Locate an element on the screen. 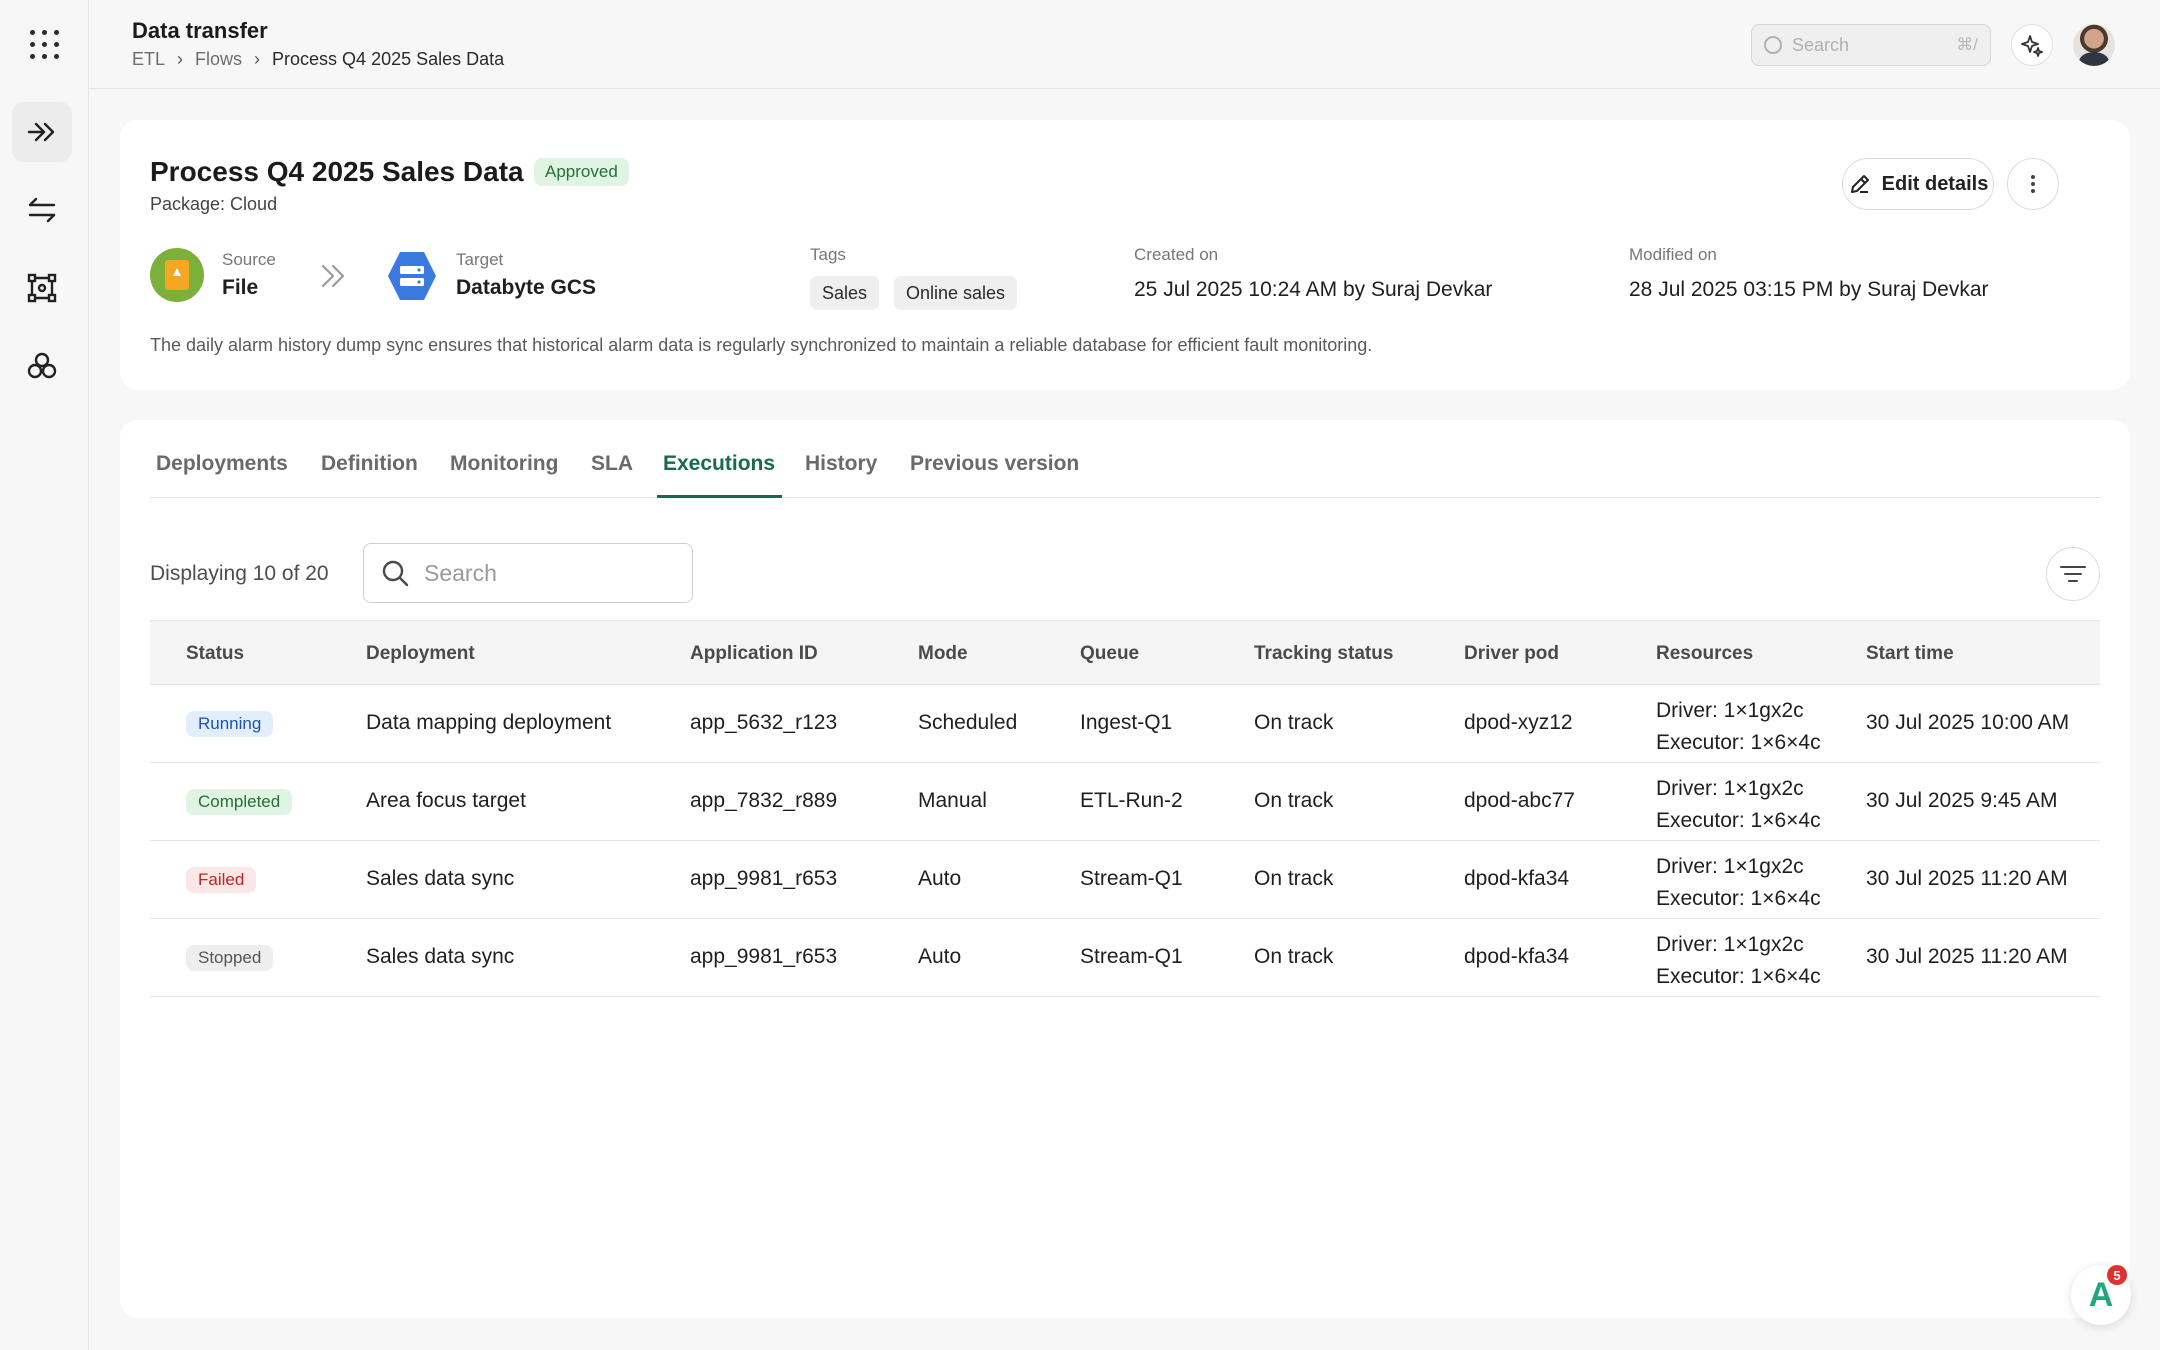 This screenshot has width=2160, height=1350. breadcrumb-flows: Flows is located at coordinates (218, 59).